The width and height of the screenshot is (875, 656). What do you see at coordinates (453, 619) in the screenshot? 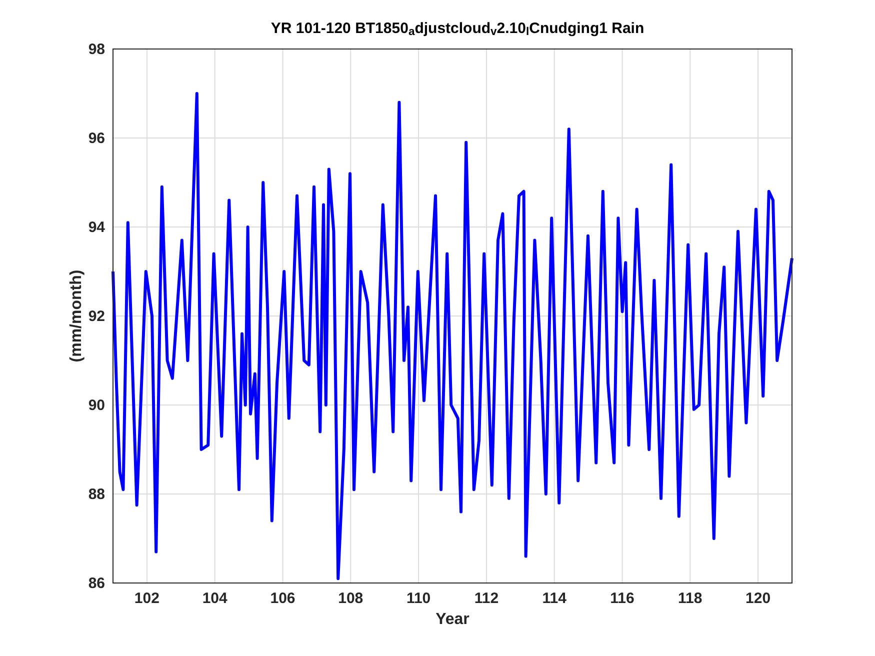
I see `x-axis-label: Year` at bounding box center [453, 619].